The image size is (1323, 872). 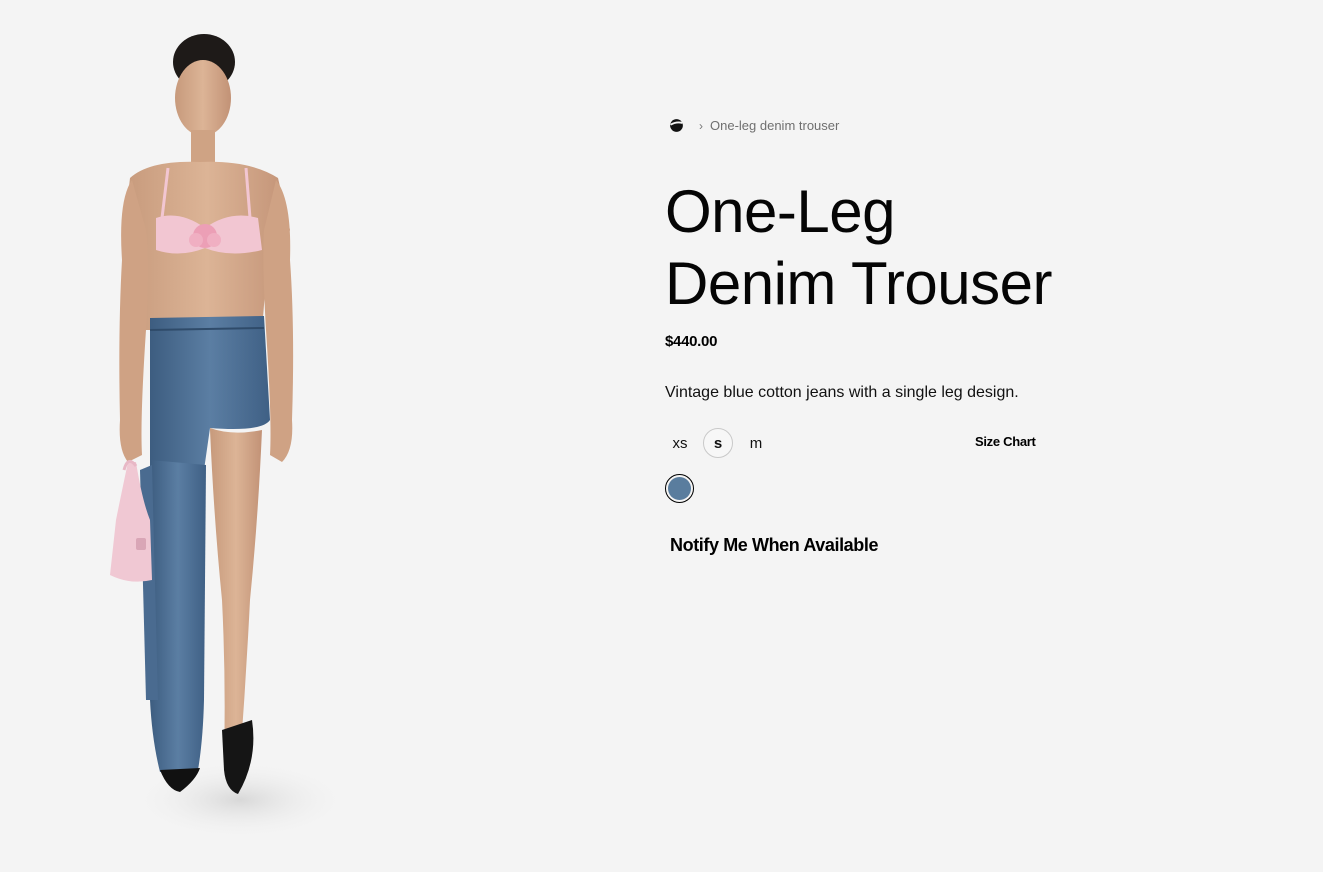 I want to click on breadcrumb-current: One-leg denim trouser, so click(x=775, y=125).